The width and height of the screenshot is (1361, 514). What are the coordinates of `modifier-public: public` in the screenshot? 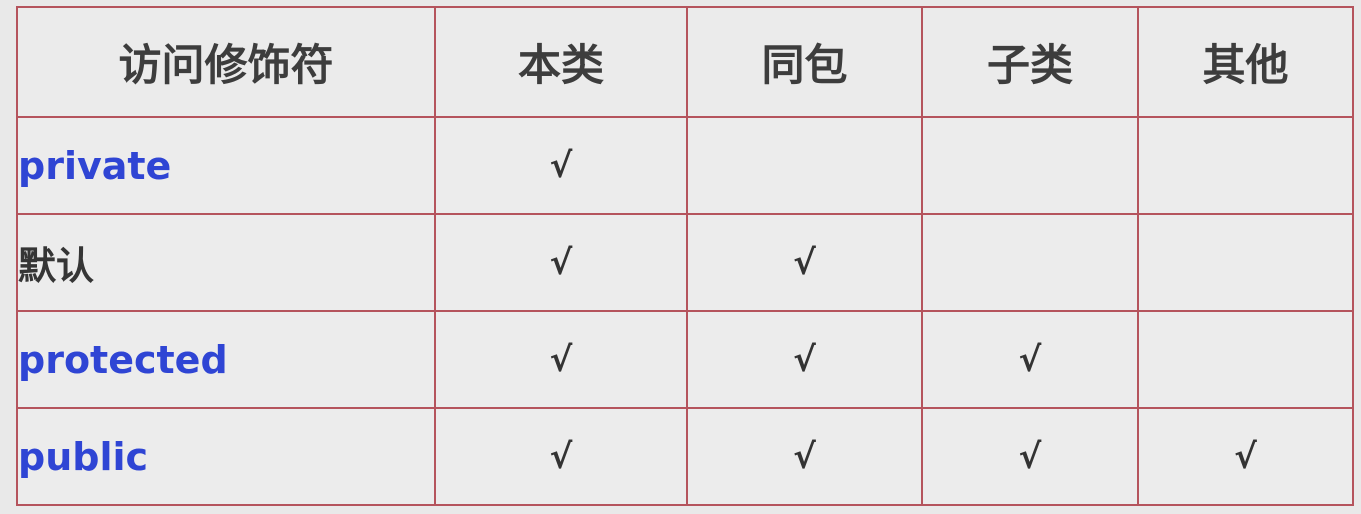 It's located at (226, 456).